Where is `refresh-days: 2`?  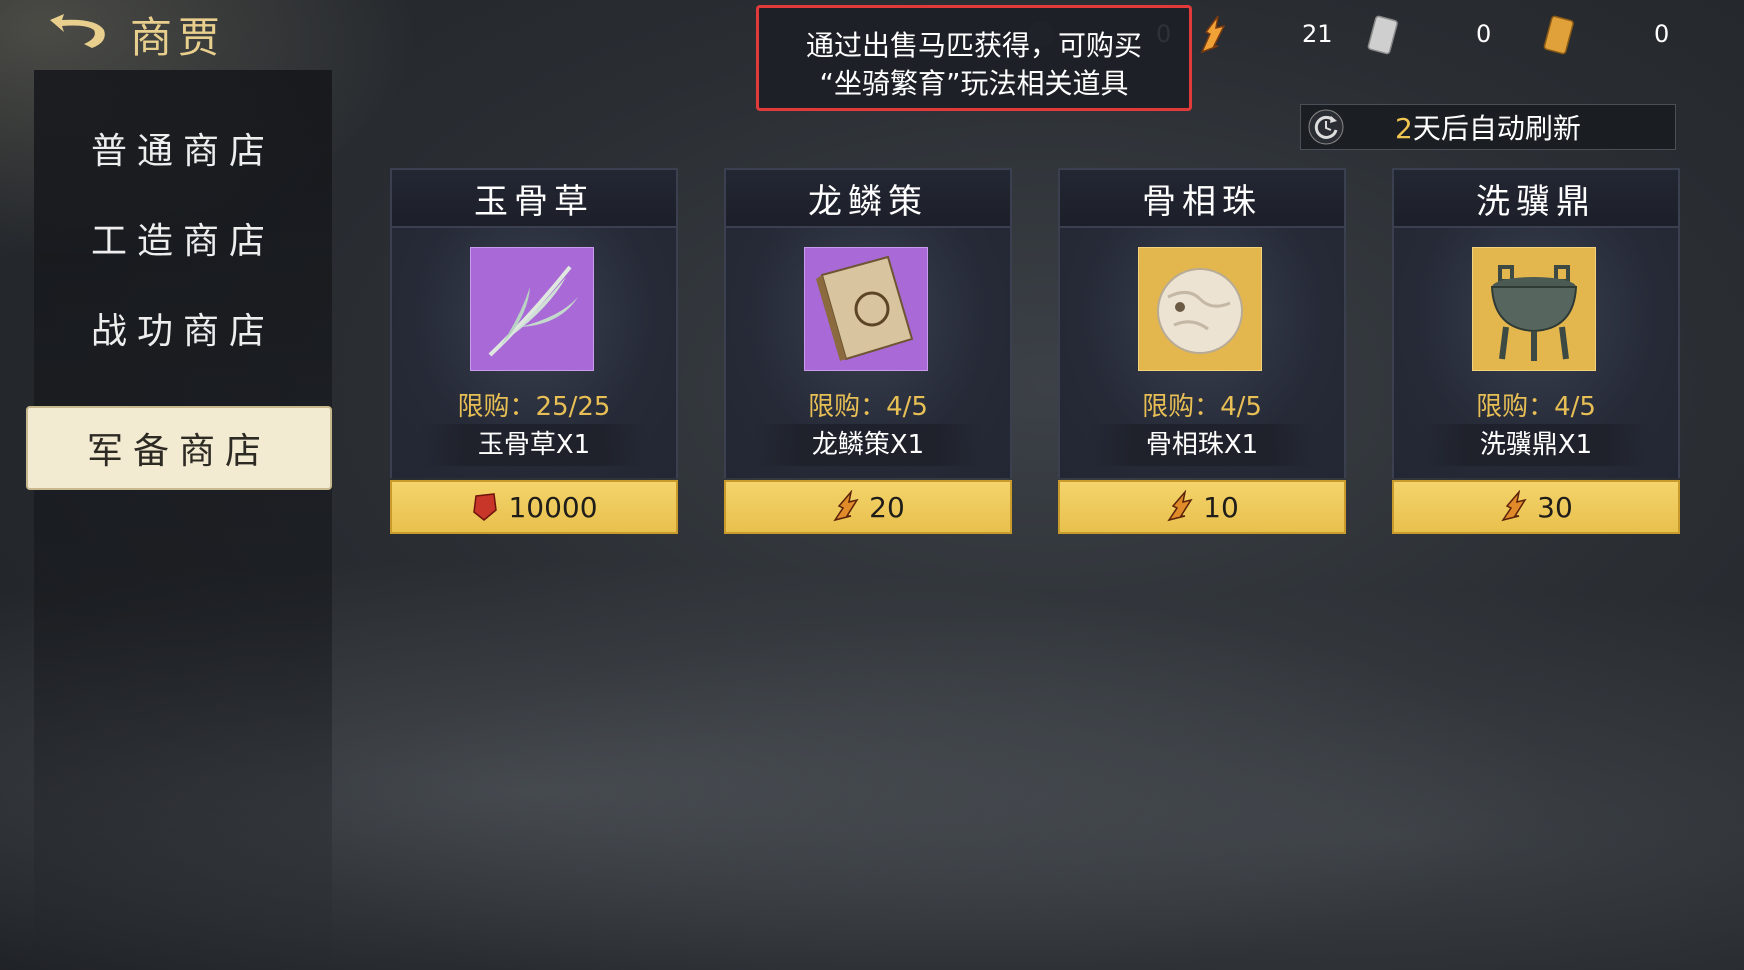 refresh-days: 2 is located at coordinates (1404, 128).